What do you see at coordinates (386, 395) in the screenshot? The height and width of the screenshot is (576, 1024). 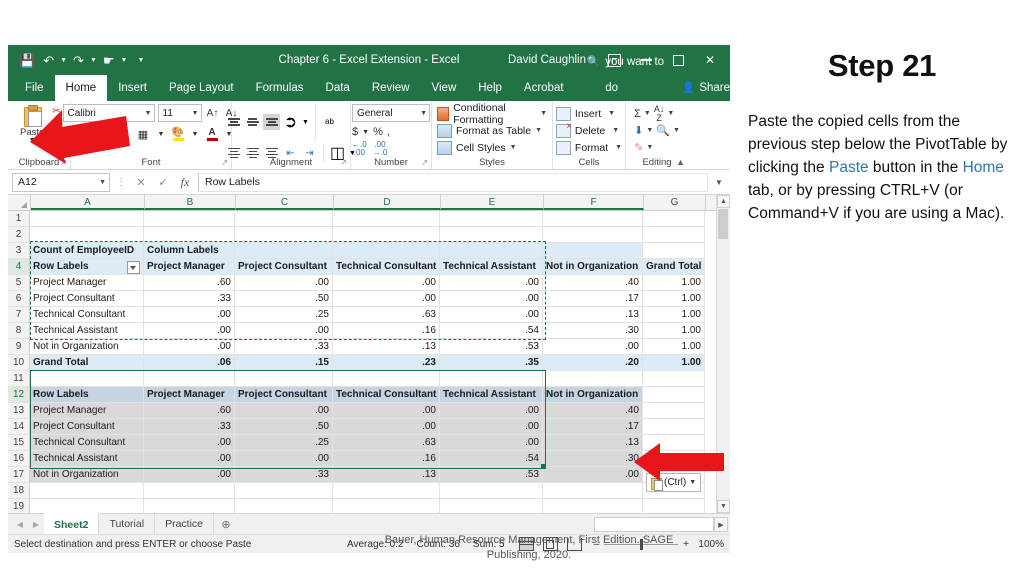 I see `cell-D12: Technical Consultant` at bounding box center [386, 395].